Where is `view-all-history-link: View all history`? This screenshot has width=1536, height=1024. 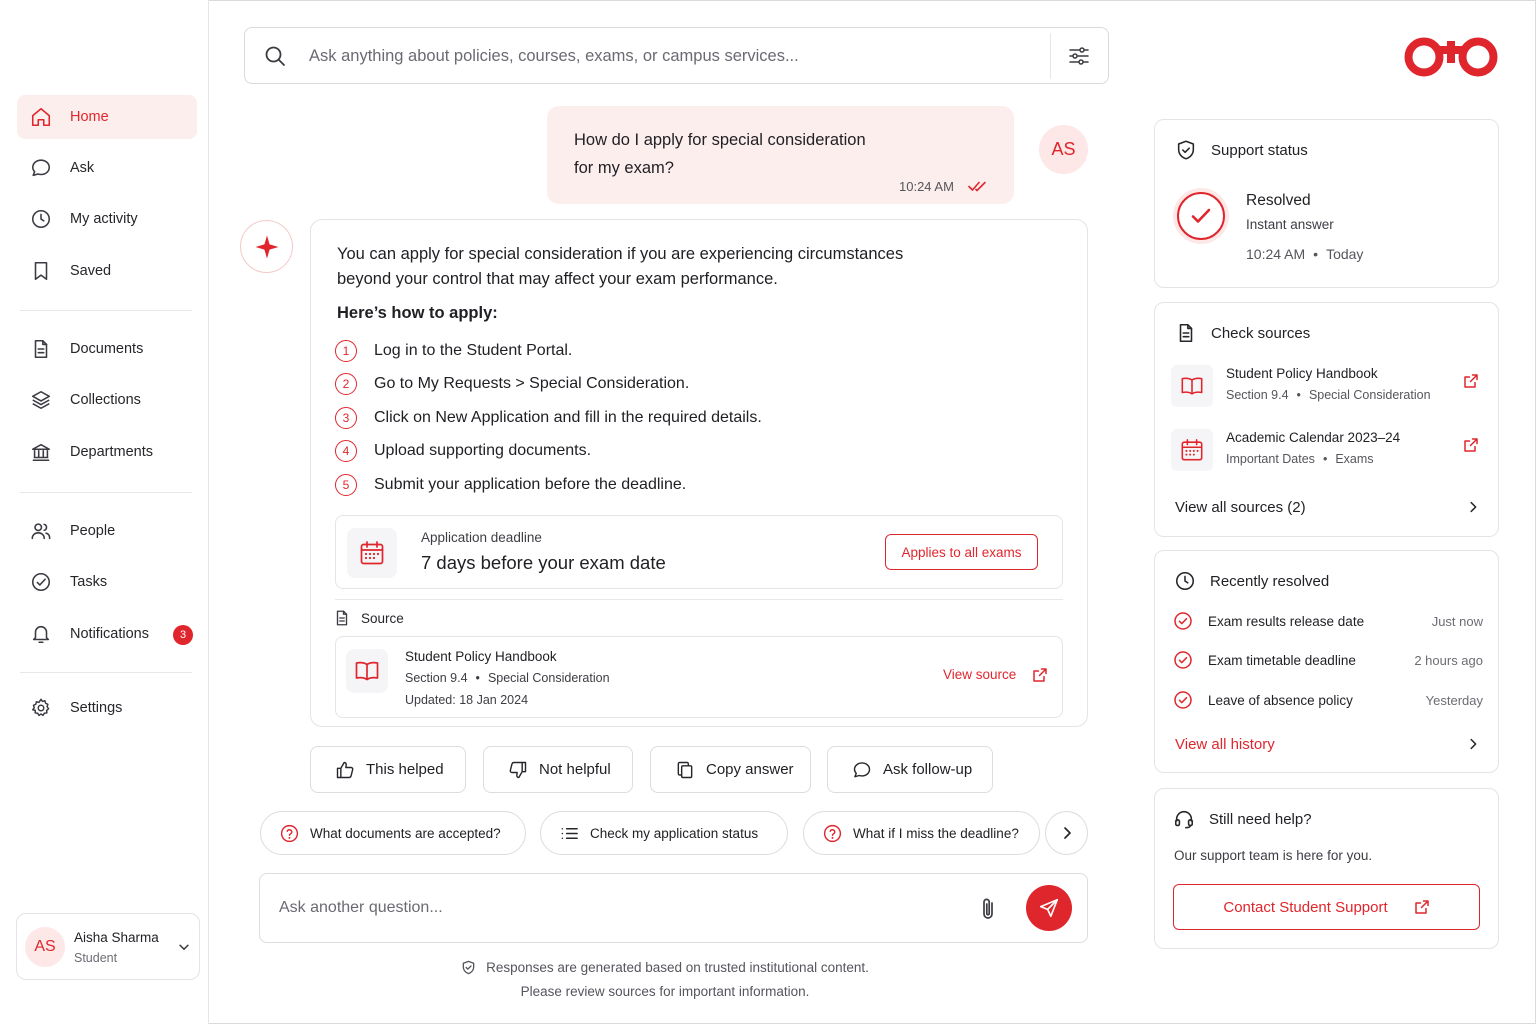 view-all-history-link: View all history is located at coordinates (1327, 744).